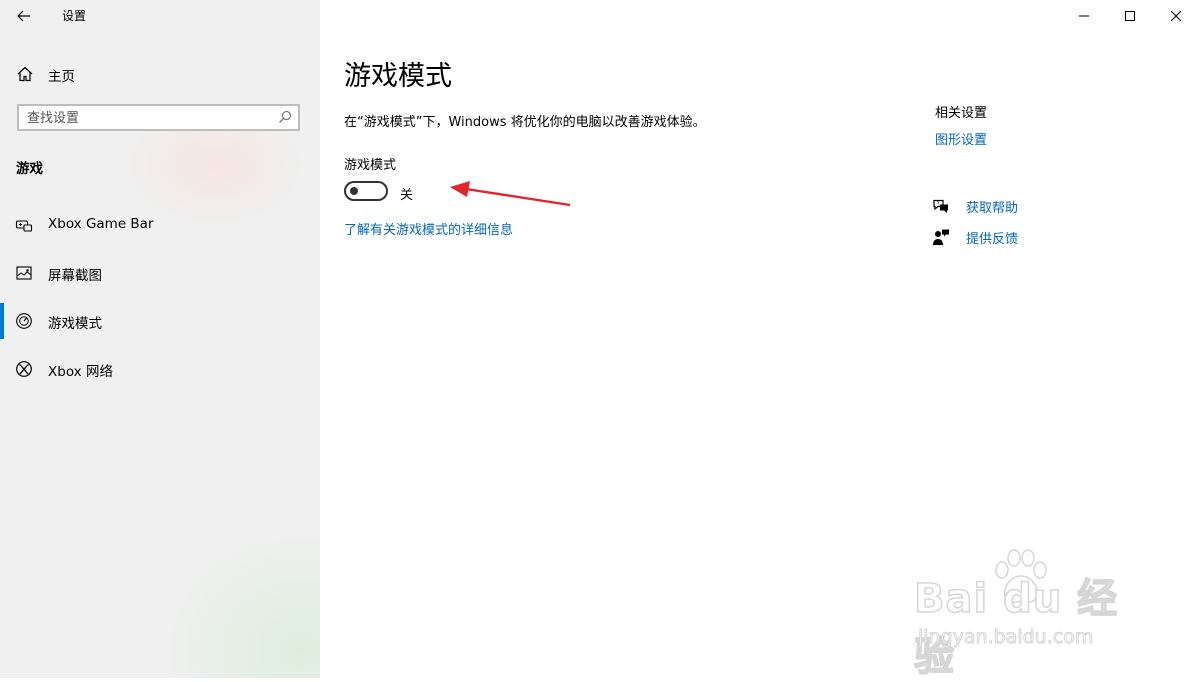 This screenshot has width=1199, height=682. I want to click on related-settings-title: 相关设置, so click(961, 113).